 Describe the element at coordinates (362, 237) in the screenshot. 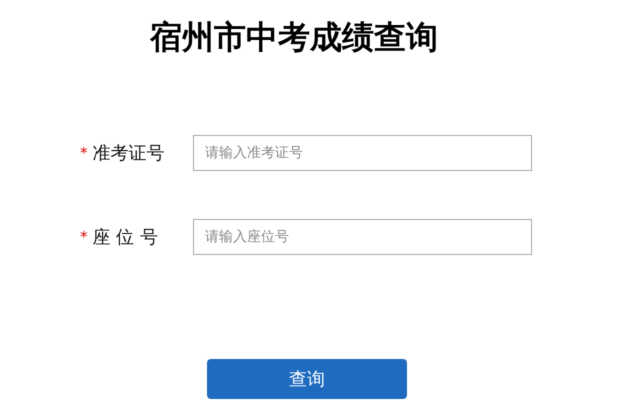

I see `input-field: 请输入座位号` at that location.